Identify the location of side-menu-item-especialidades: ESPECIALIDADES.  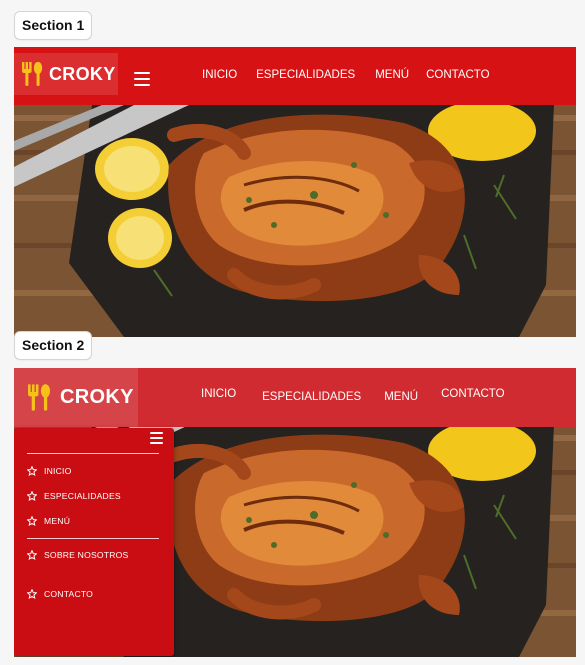
(74, 496).